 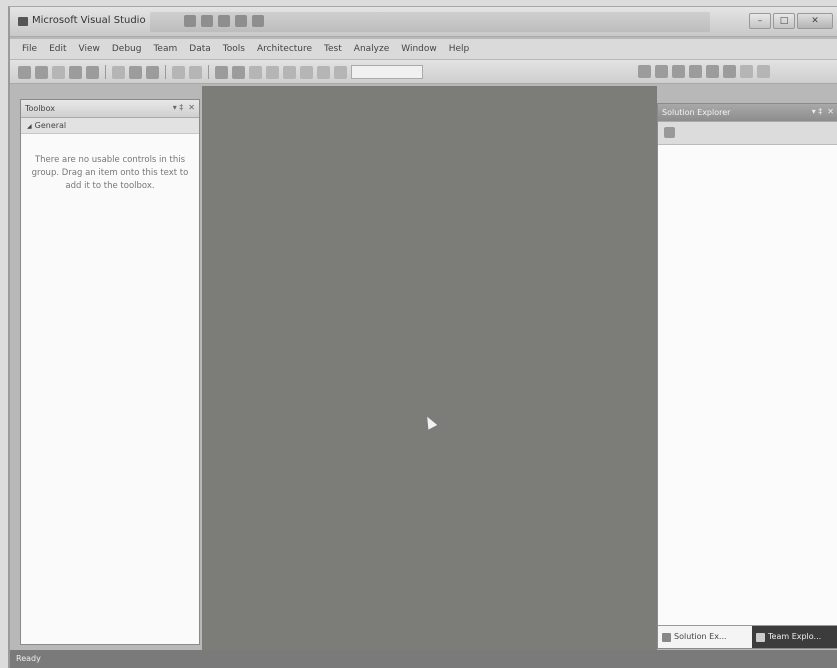 What do you see at coordinates (746, 71) in the screenshot?
I see `command-window-icon` at bounding box center [746, 71].